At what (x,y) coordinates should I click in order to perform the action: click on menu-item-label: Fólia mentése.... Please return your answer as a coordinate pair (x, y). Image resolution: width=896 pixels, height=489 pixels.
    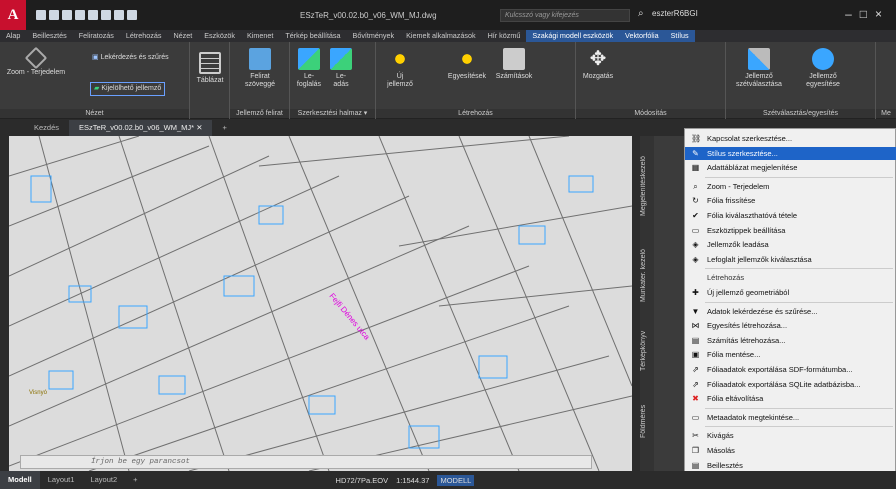
    Looking at the image, I should click on (734, 355).